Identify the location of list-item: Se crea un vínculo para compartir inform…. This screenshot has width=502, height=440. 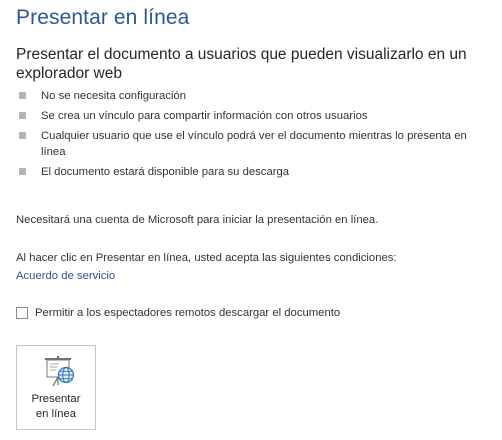
(256, 116).